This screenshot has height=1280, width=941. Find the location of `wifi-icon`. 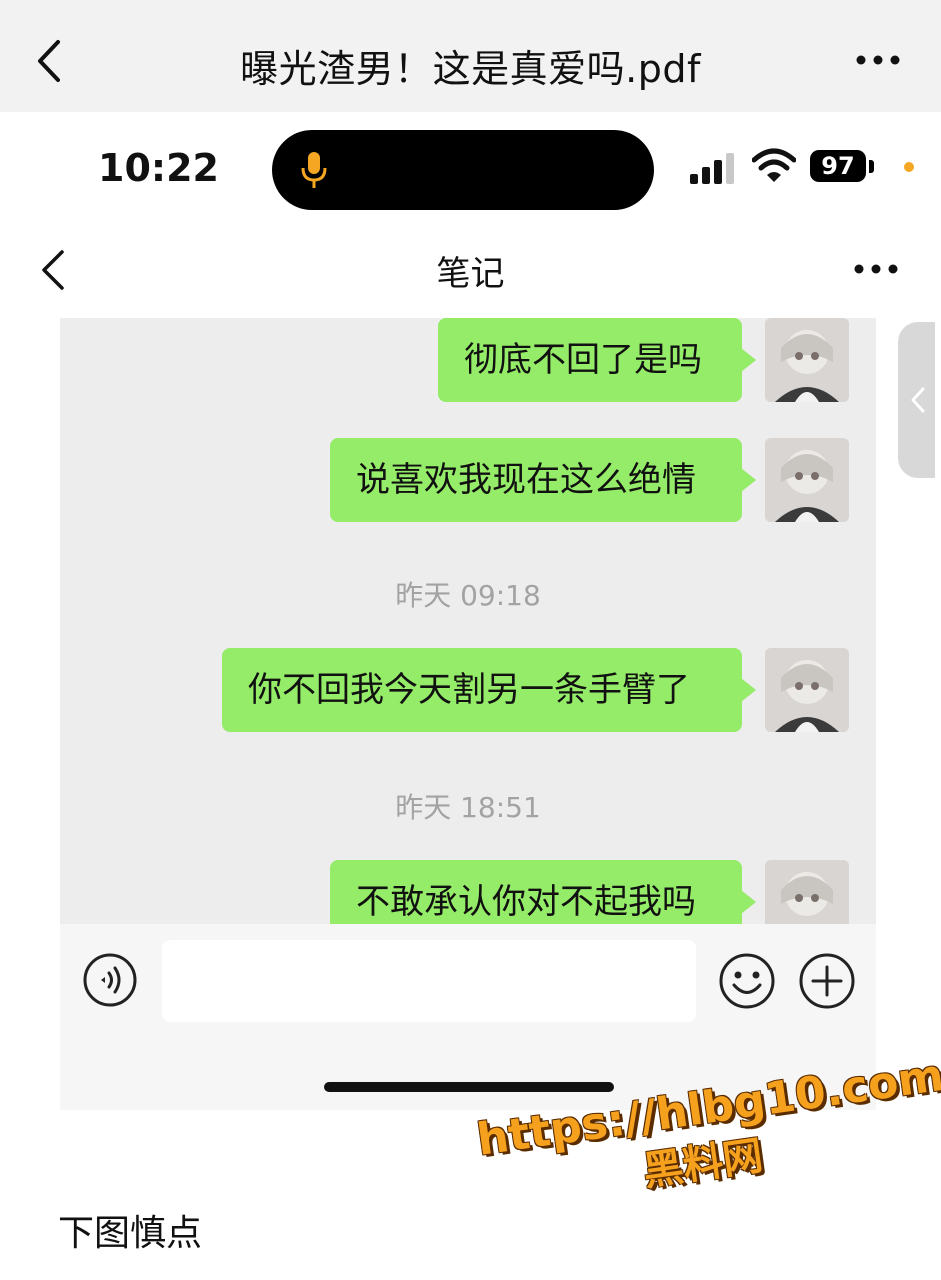

wifi-icon is located at coordinates (774, 165).